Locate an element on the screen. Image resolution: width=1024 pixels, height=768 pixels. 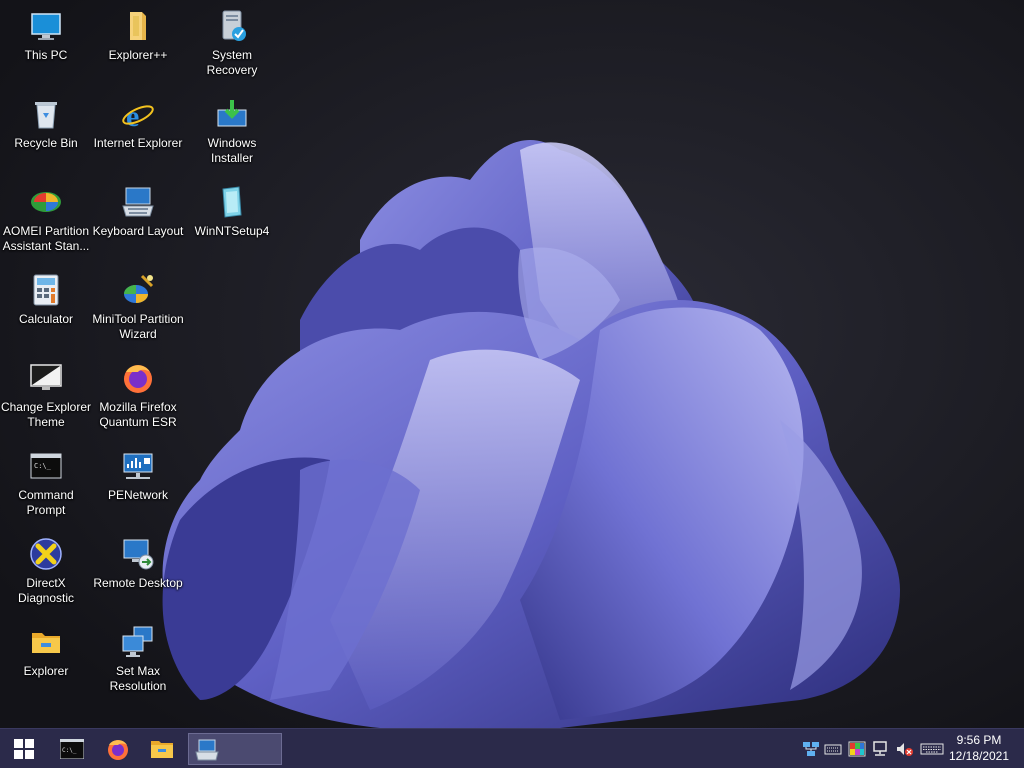
desktop-icon-directx-diagnostic: DirectX Diagnostic is located at coordinates (46, 574).